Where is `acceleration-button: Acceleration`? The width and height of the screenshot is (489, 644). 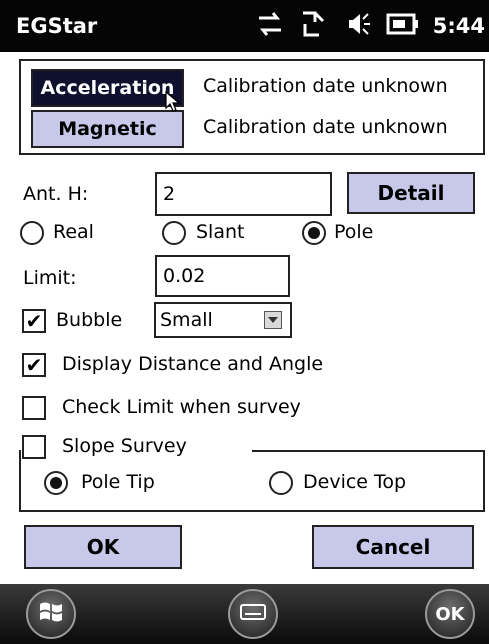
acceleration-button: Acceleration is located at coordinates (107, 88).